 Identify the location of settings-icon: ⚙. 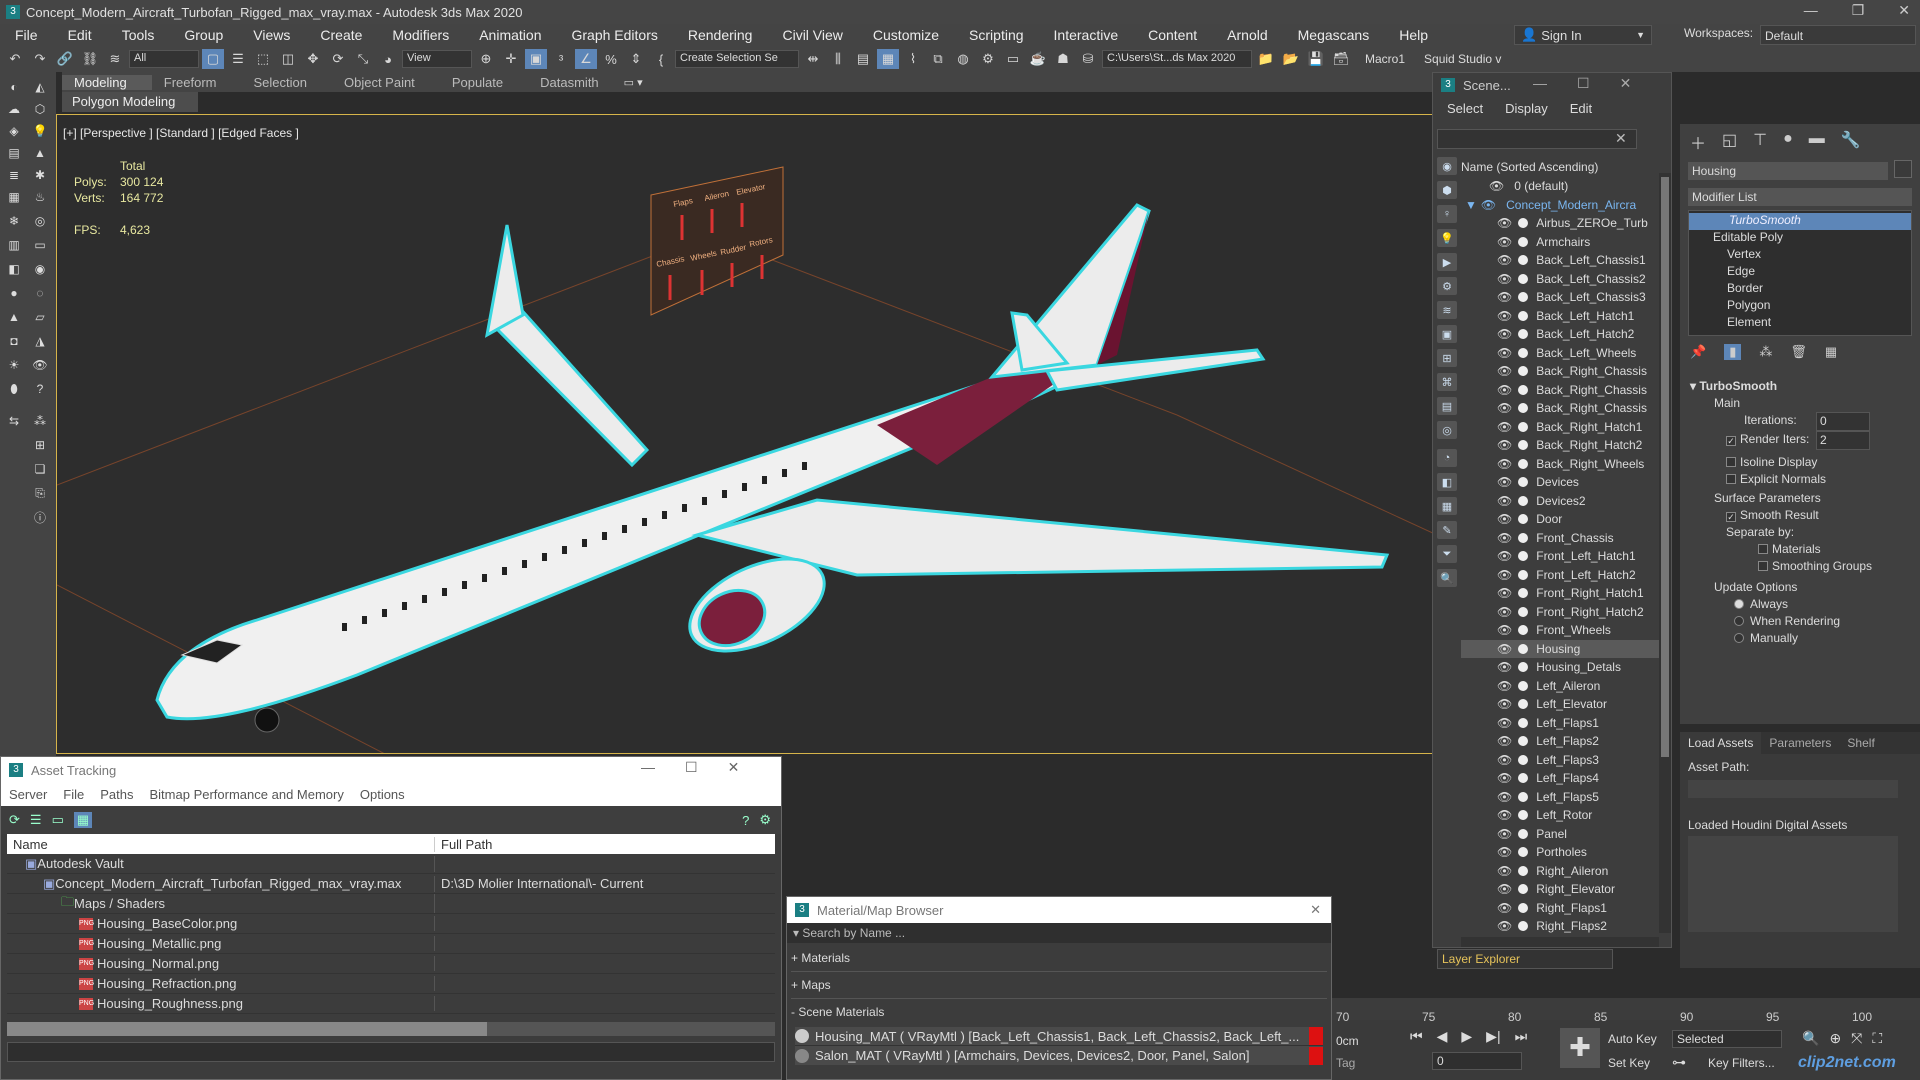
(765, 820).